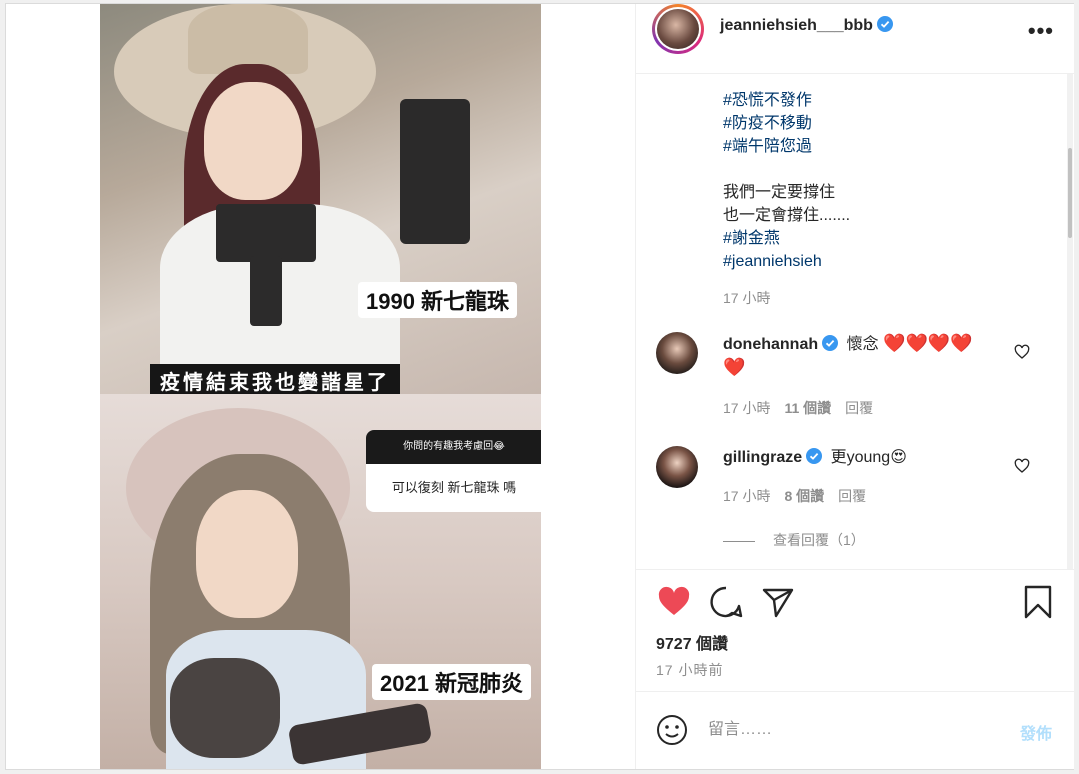  What do you see at coordinates (804, 496) in the screenshot?
I see `comment-likes: 8 個讚` at bounding box center [804, 496].